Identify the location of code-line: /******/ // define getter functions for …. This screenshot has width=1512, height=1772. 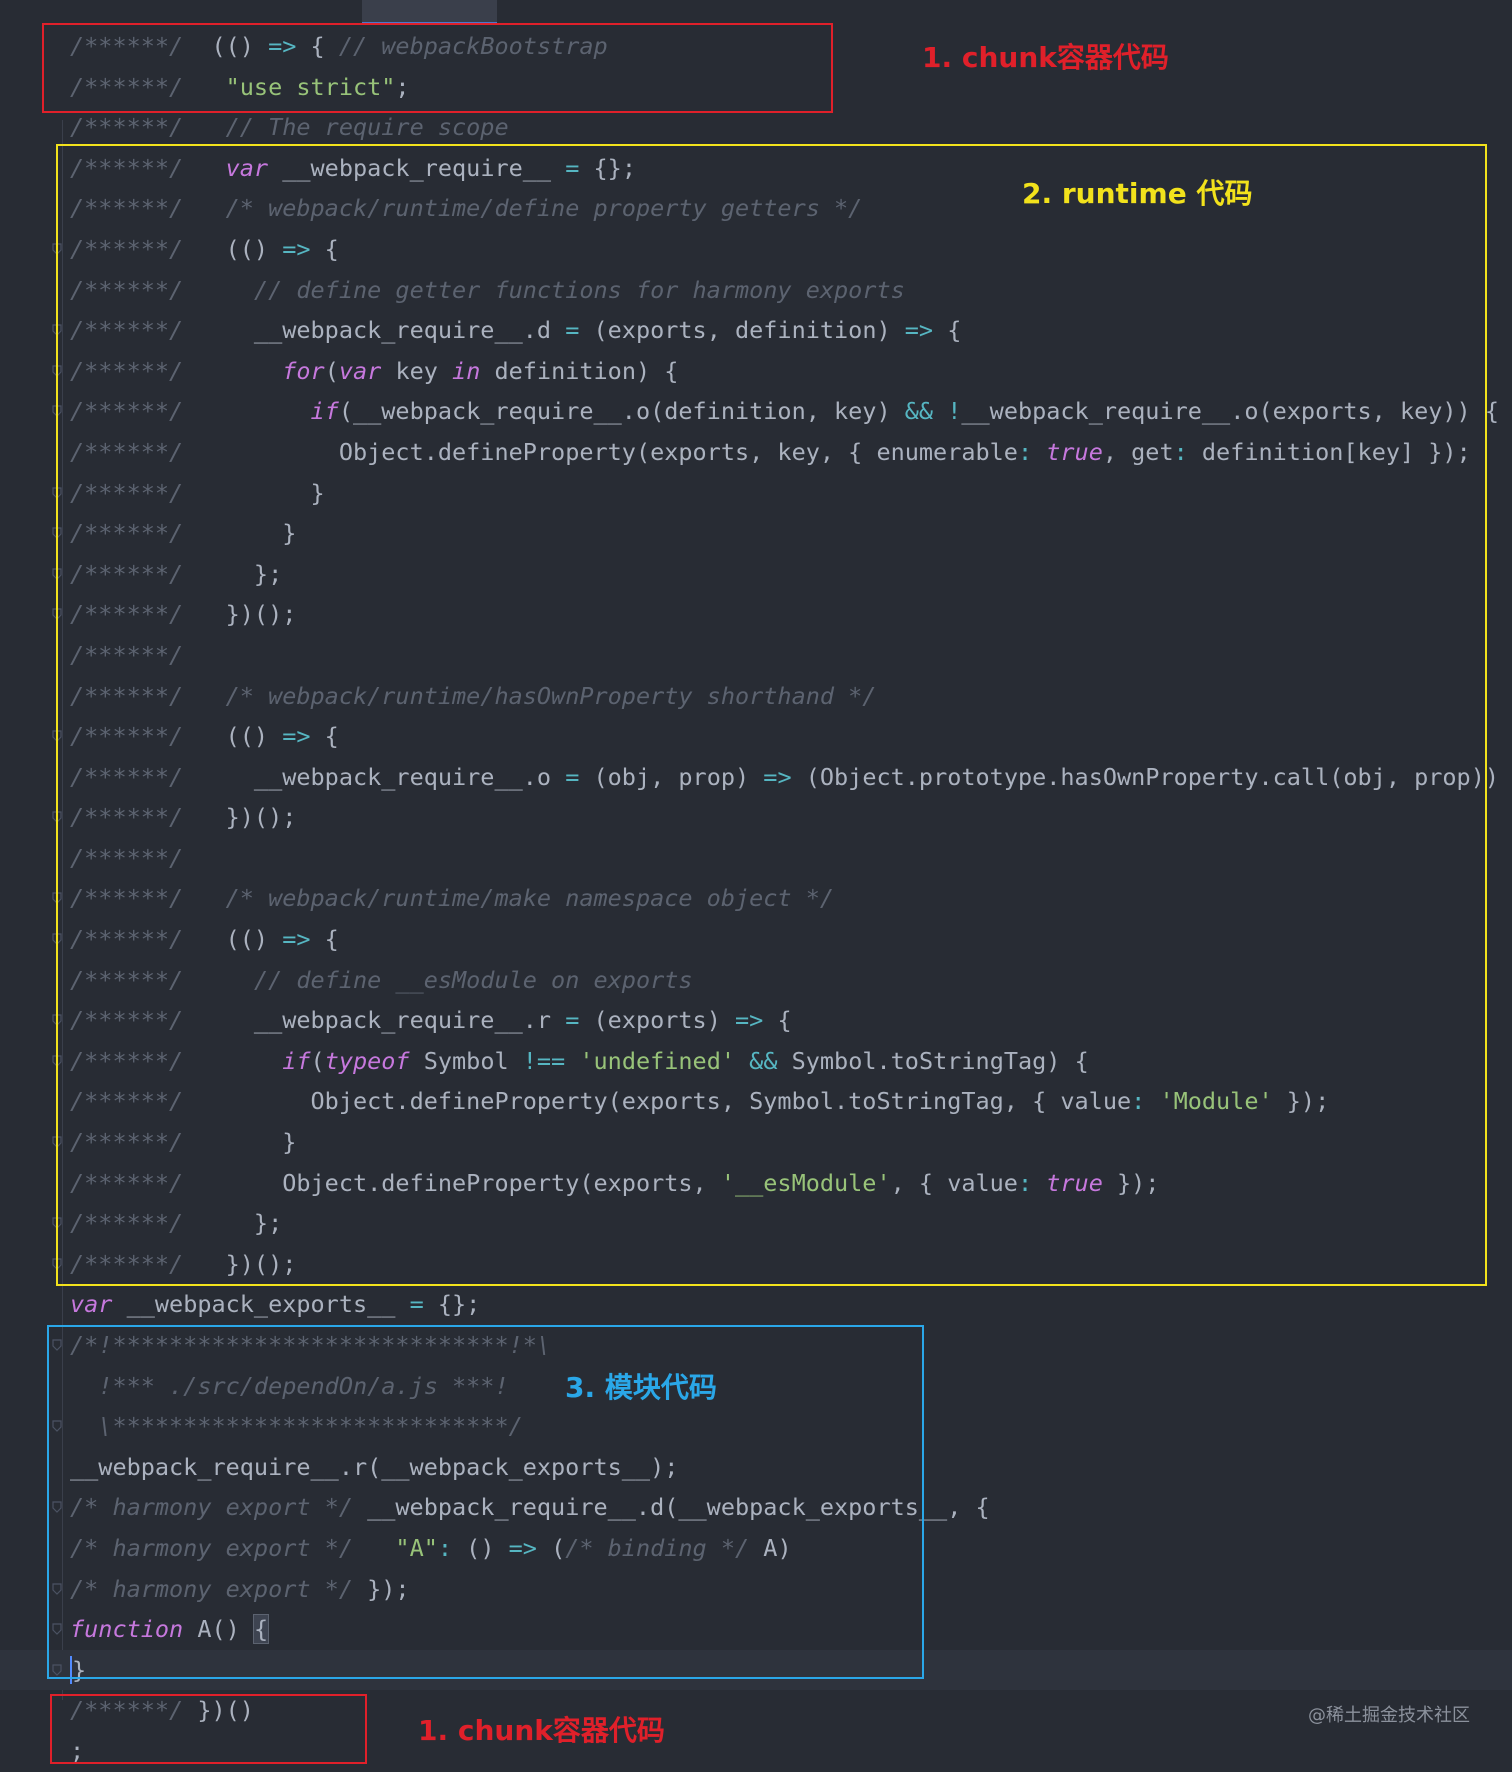
(756, 290).